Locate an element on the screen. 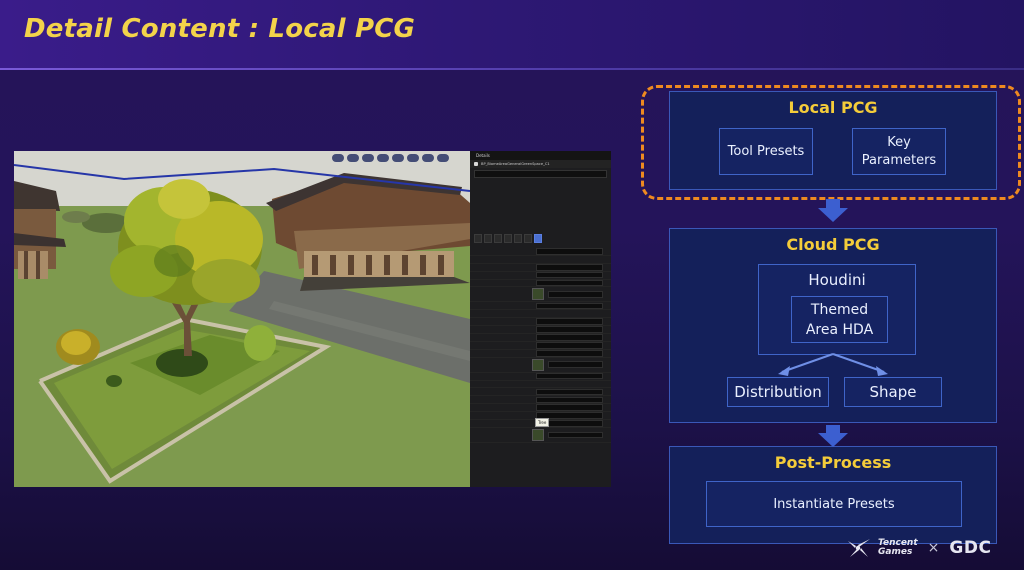  property-list is located at coordinates (540, 344).